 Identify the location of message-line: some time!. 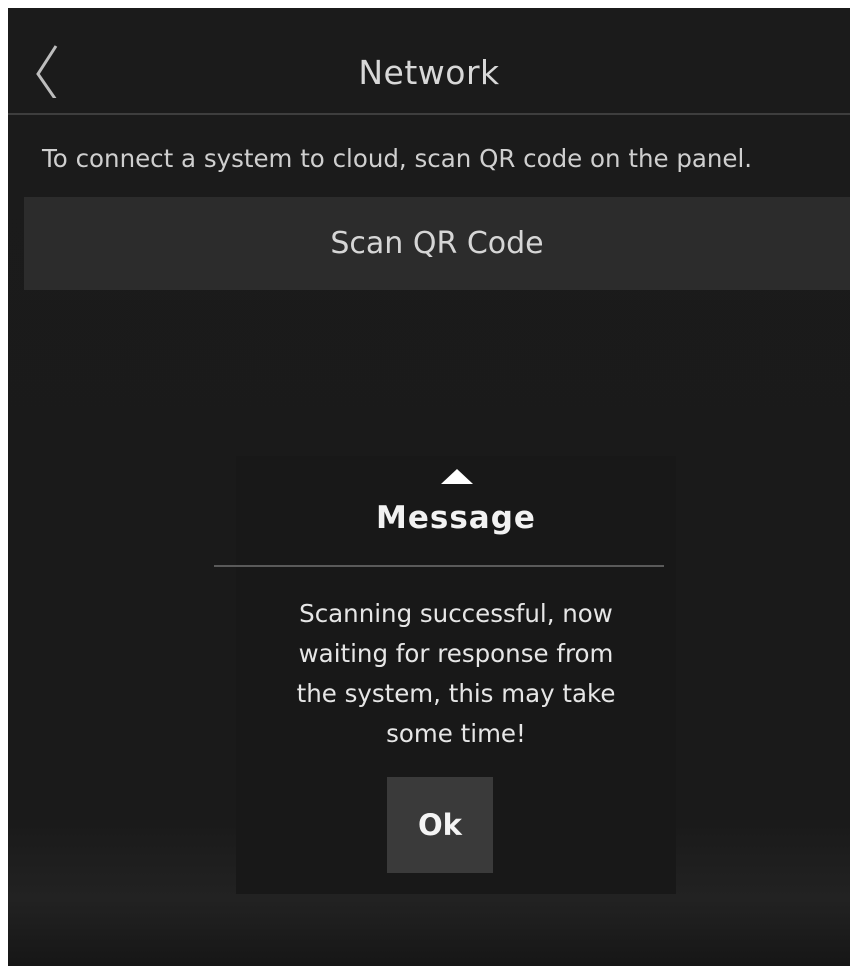
(456, 733).